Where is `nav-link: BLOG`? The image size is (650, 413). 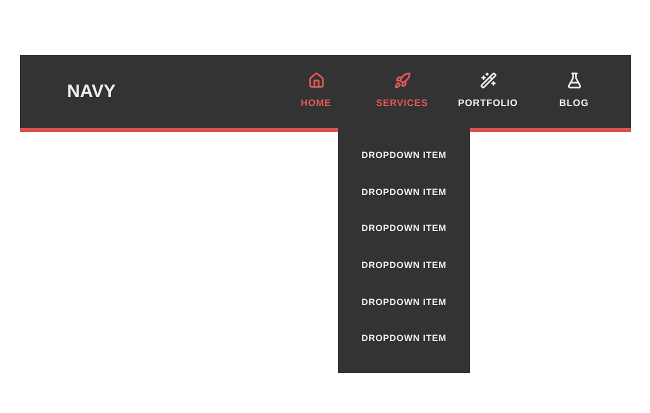
nav-link: BLOG is located at coordinates (574, 91).